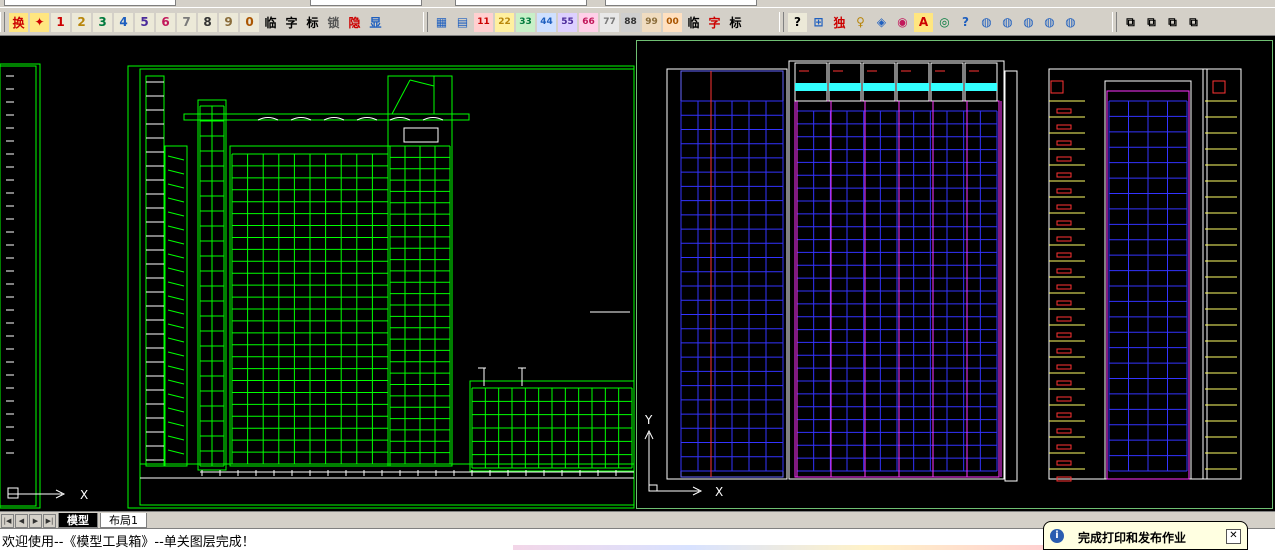 The width and height of the screenshot is (1275, 551). Describe the element at coordinates (839, 22) in the screenshot. I see `layer-tool-button-group3-2: 独` at that location.